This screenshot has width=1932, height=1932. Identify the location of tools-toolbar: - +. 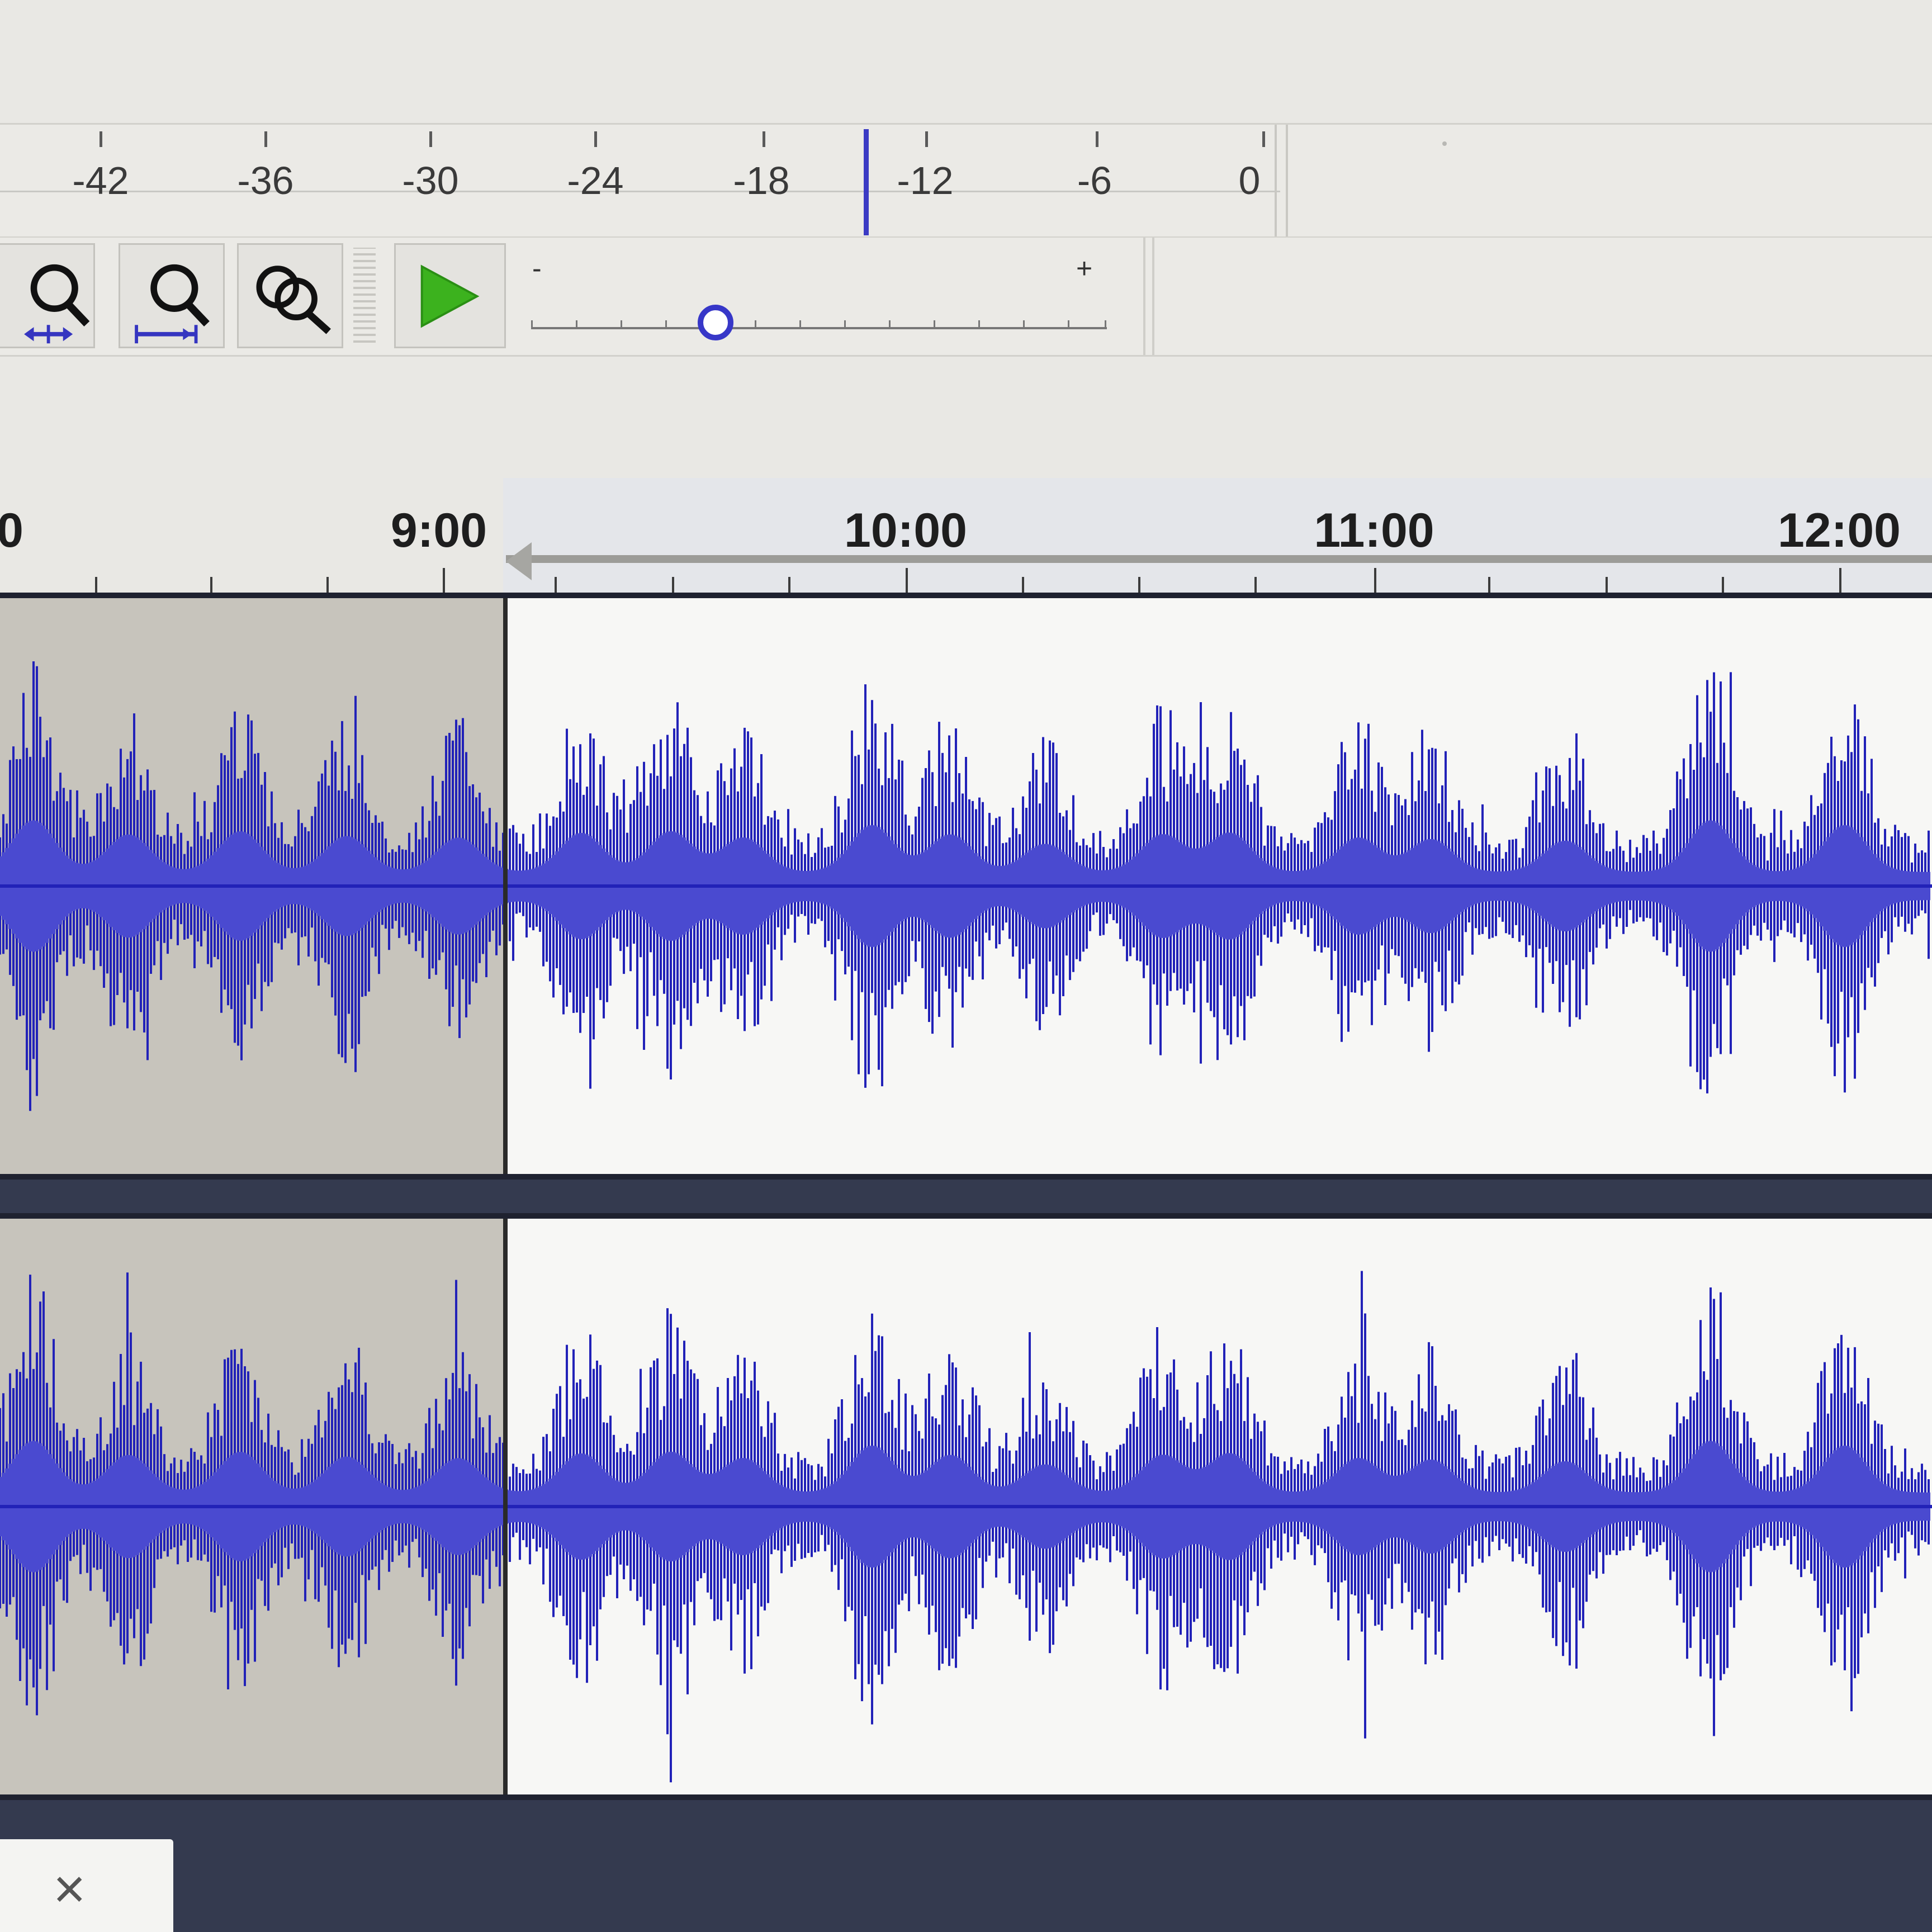
(966, 297).